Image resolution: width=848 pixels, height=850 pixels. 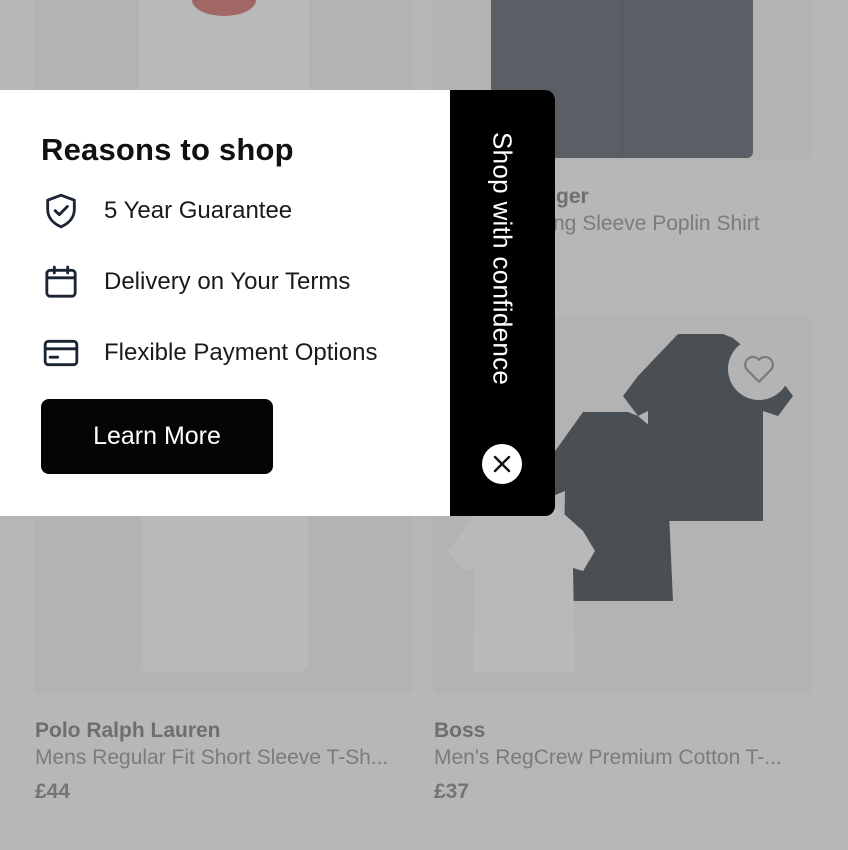 What do you see at coordinates (572, 197) in the screenshot?
I see `product-brand-partial: ger` at bounding box center [572, 197].